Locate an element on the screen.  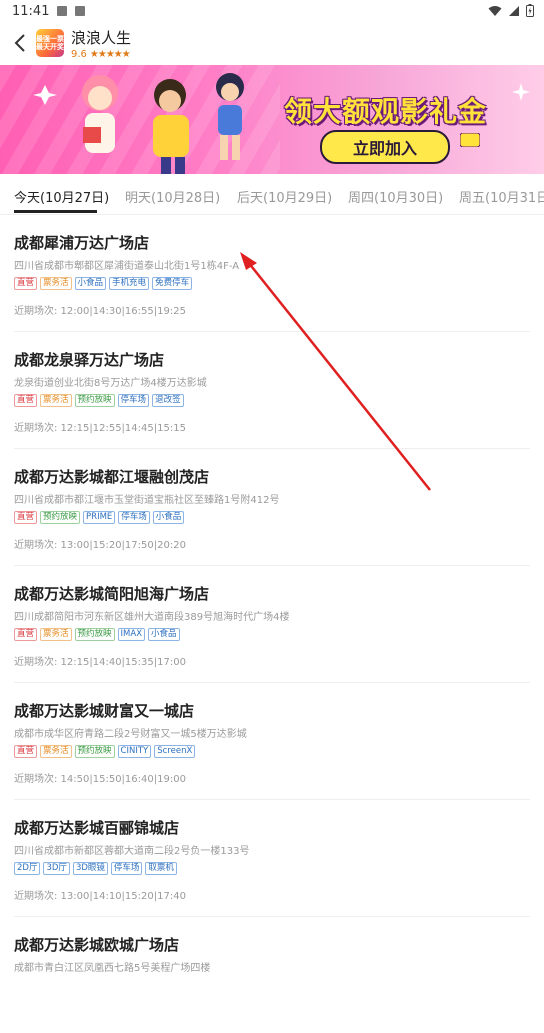
promo-banner: 领大额观影礼金 立即加入 is located at coordinates (272, 119).